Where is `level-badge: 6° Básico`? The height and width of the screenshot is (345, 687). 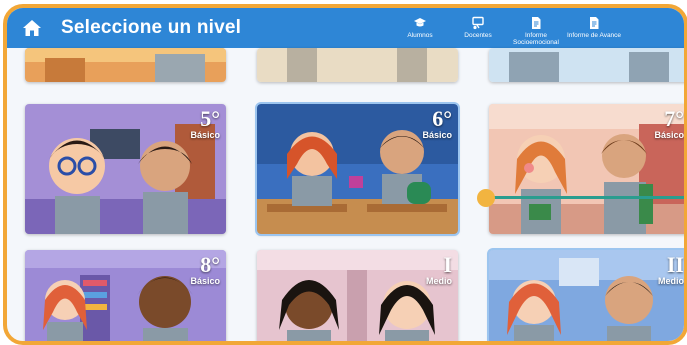
level-badge: 6° Básico is located at coordinates (437, 123).